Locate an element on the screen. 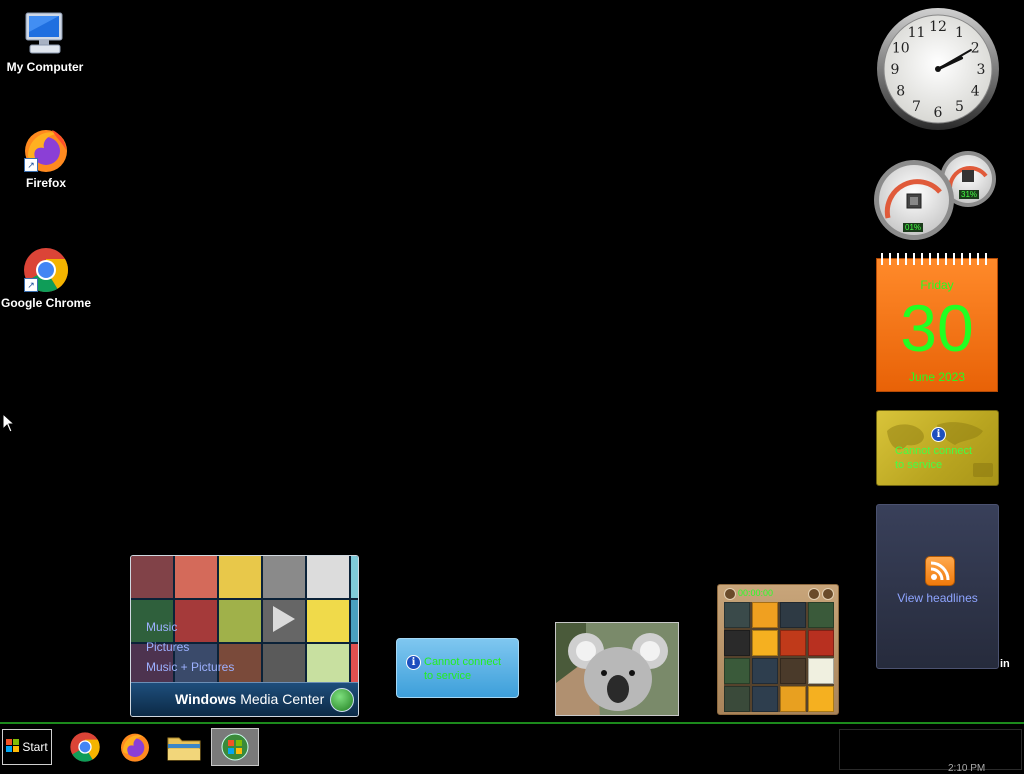 Image resolution: width=1024 pixels, height=774 pixels. clock-hour-label: 6 is located at coordinates (938, 113).